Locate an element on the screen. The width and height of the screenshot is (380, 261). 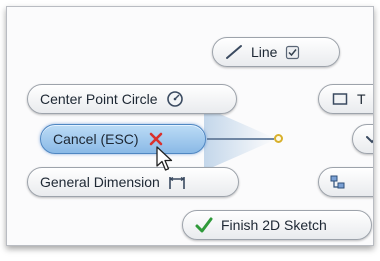
finish-2d-sketch-button: Finish 2D Sketch is located at coordinates (277, 225).